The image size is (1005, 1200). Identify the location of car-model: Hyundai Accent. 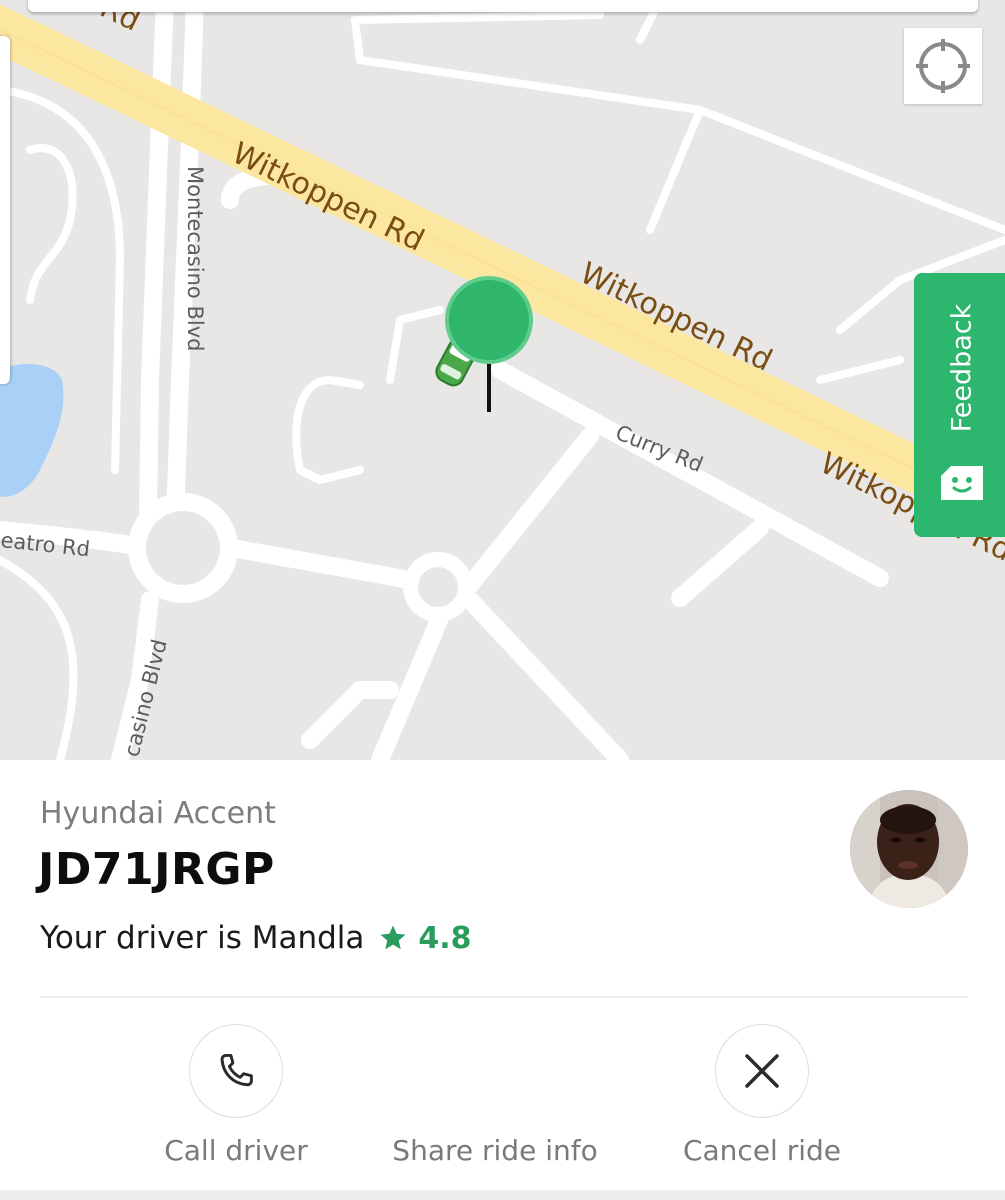
(158, 813).